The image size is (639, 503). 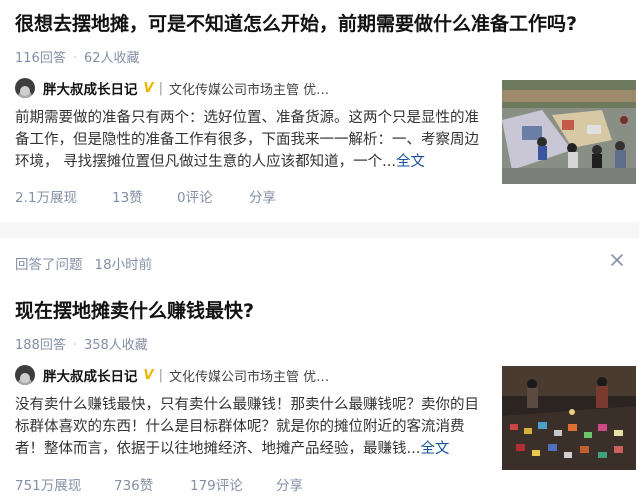 What do you see at coordinates (77, 56) in the screenshot?
I see `question-stats: 116回答 · 62人收藏` at bounding box center [77, 56].